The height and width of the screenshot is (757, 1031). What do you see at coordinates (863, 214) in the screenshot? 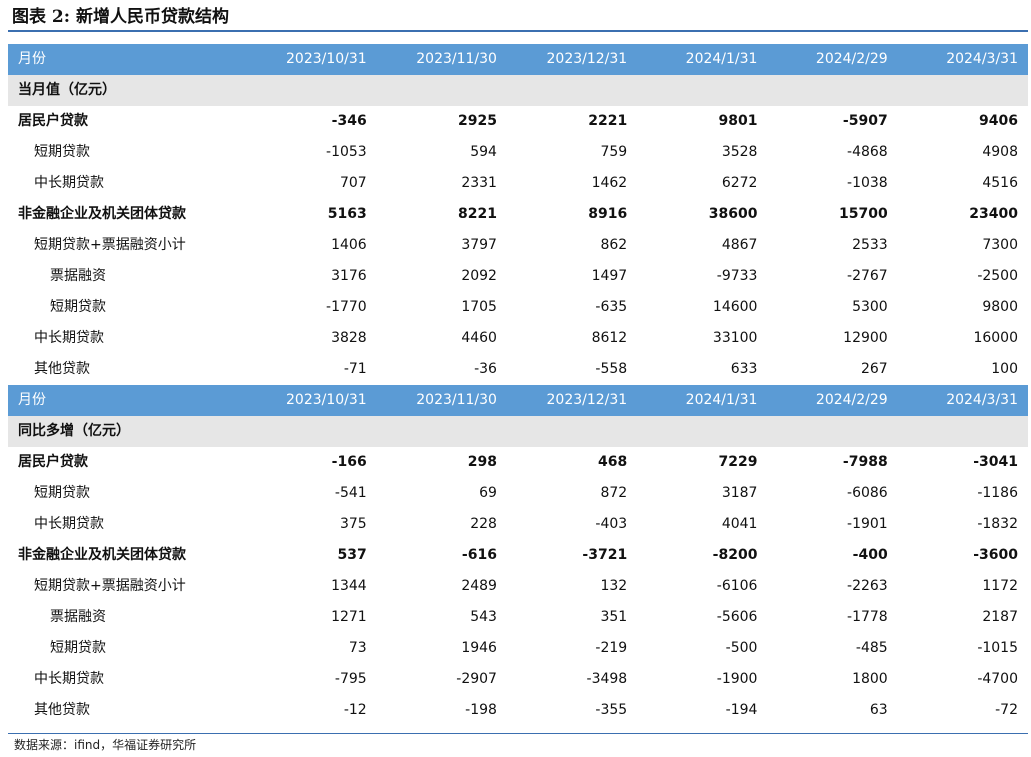
I see `cell-value: 15700` at bounding box center [863, 214].